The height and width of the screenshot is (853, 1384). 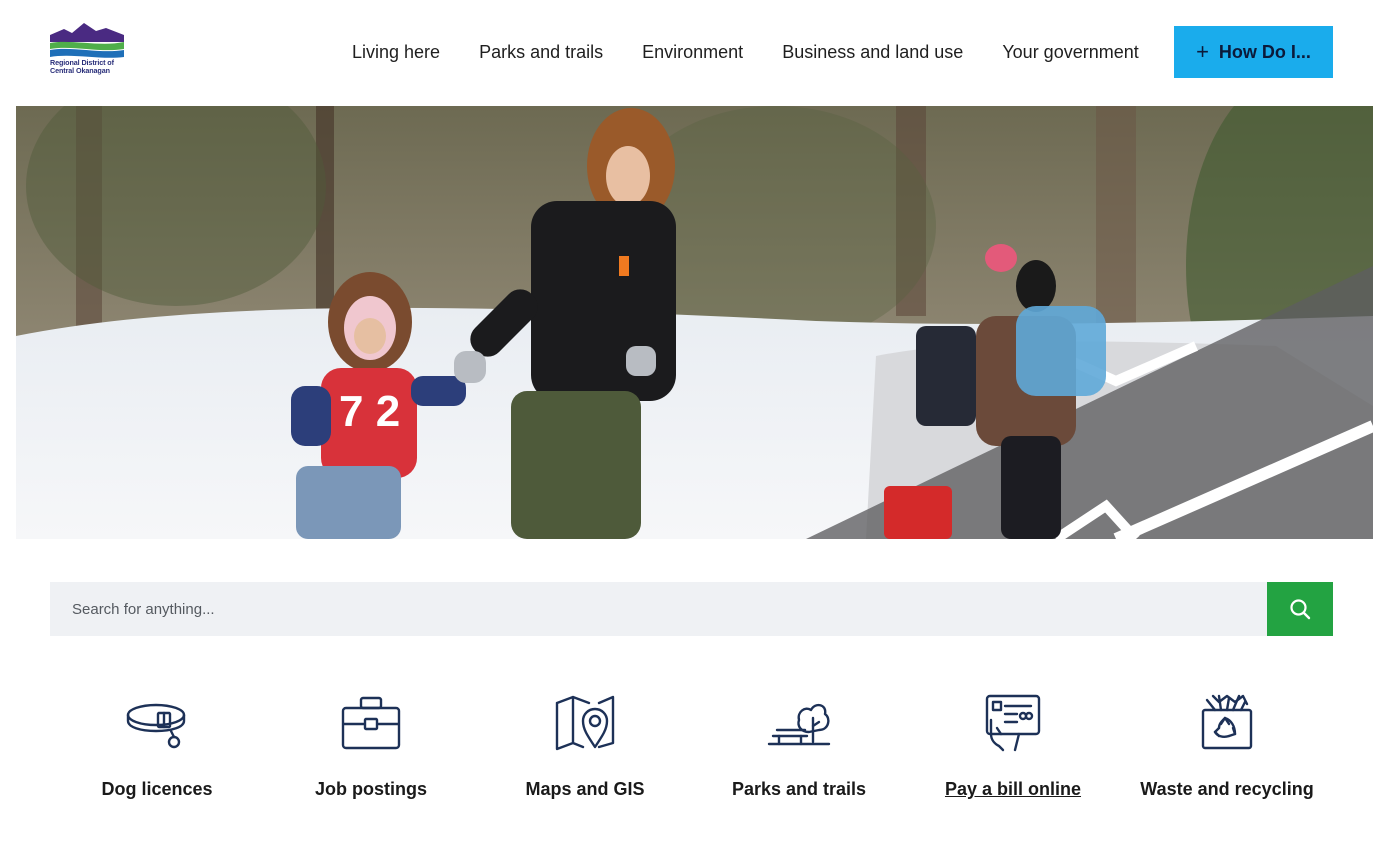 I want to click on bill-payment-icon, so click(x=1013, y=723).